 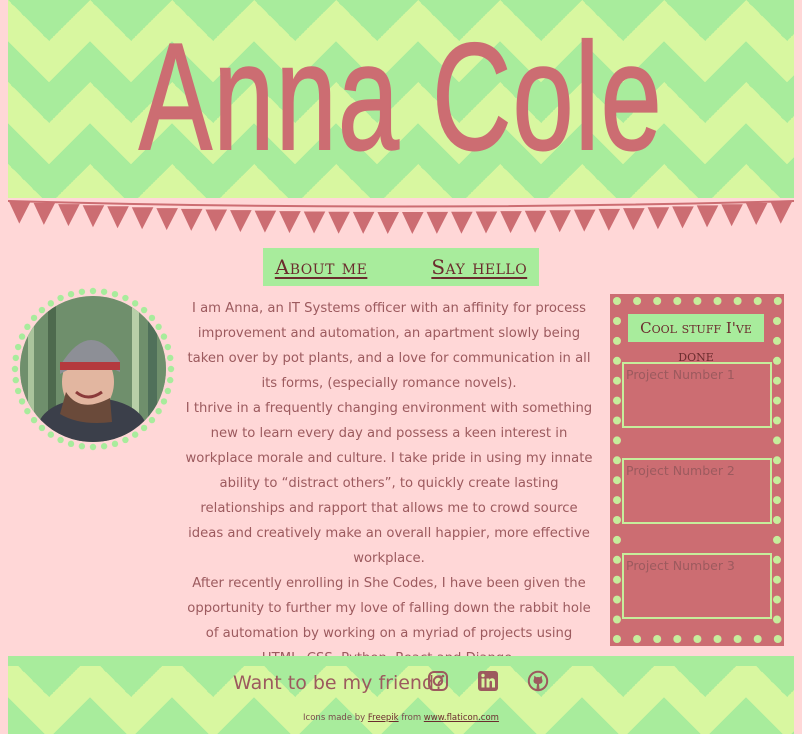 I want to click on flaticon-link: www.flaticon.com, so click(x=461, y=718).